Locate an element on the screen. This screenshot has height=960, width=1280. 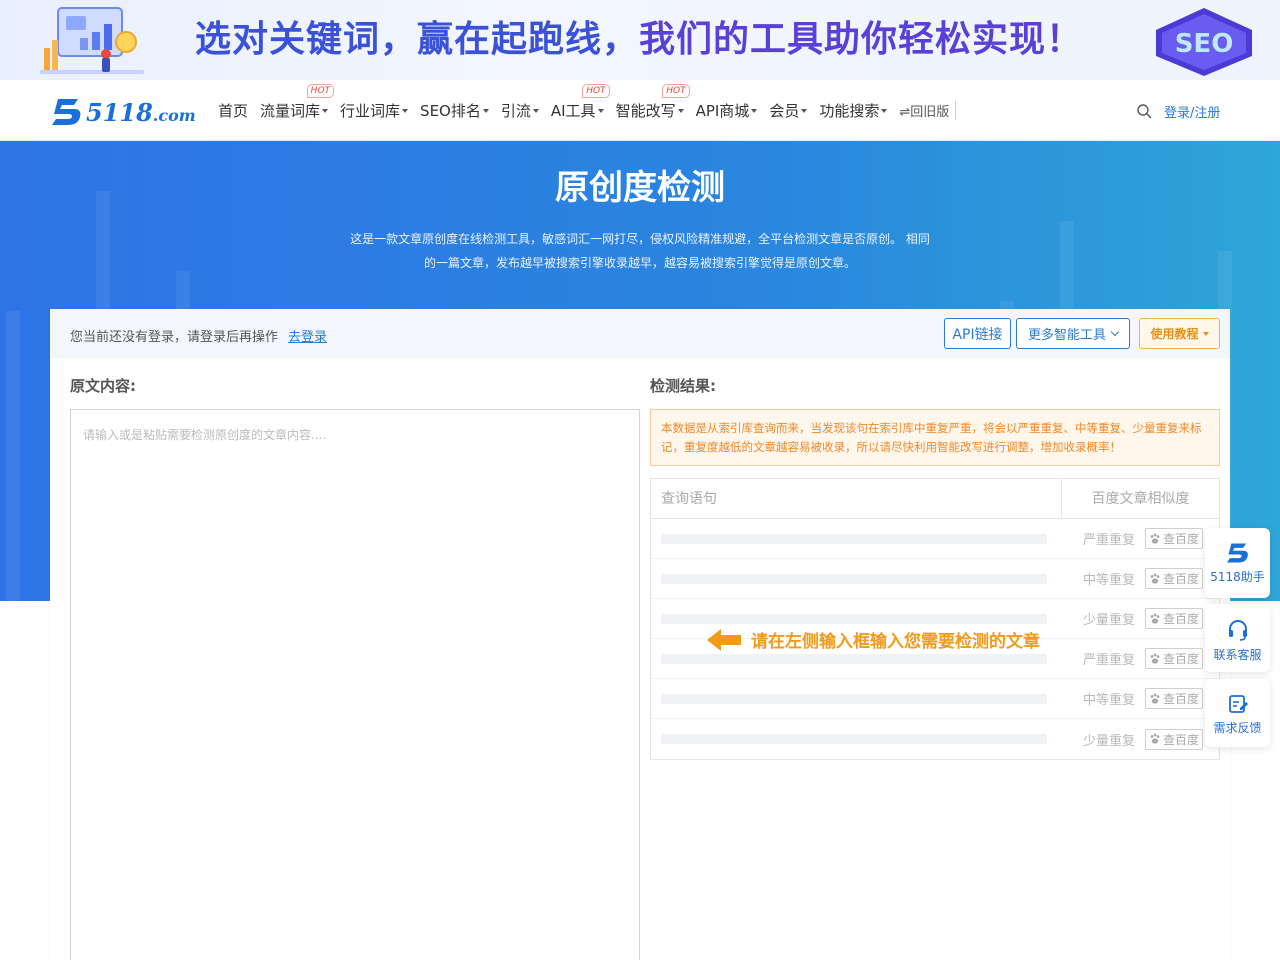
login-tip: 您当前还没有登录，请登录后再操作 去登录 is located at coordinates (199, 337).